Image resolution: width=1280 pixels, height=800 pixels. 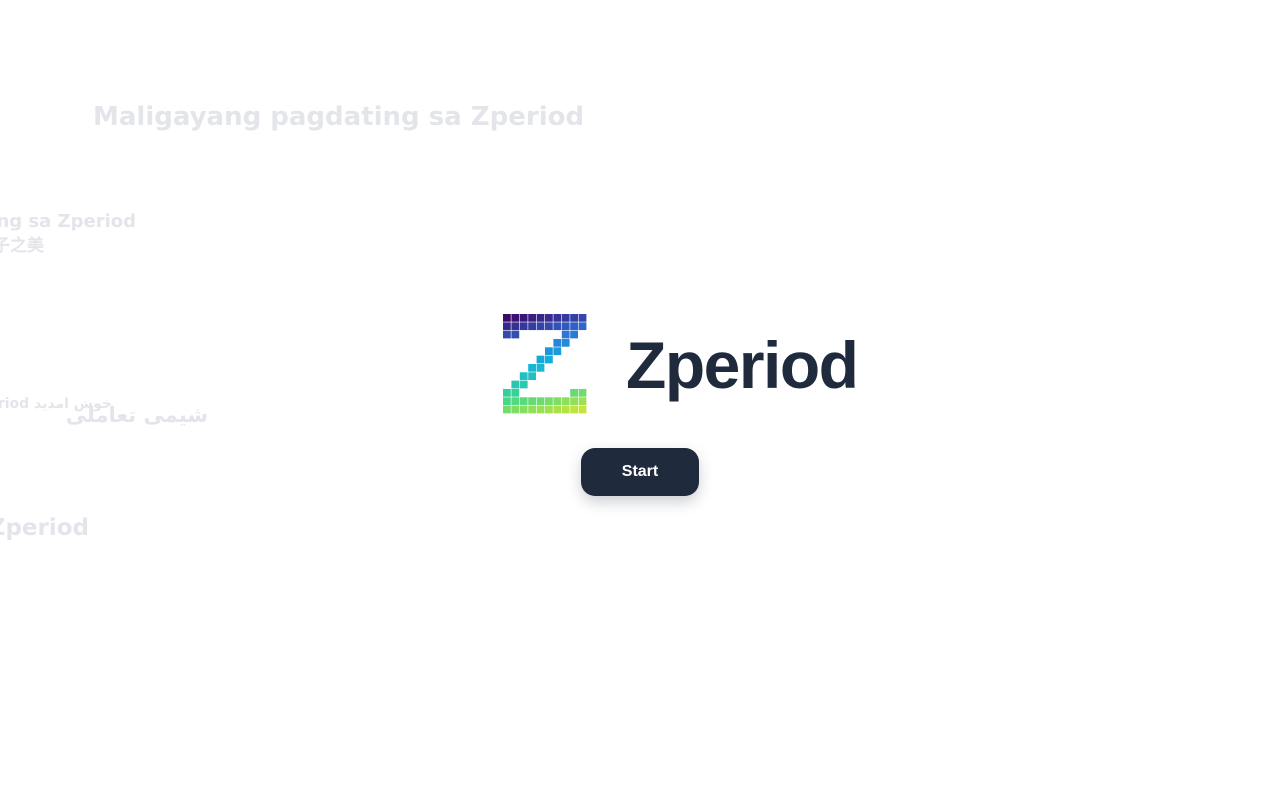 I want to click on background-welcome-text: شیمی تعاملی, so click(x=136, y=415).